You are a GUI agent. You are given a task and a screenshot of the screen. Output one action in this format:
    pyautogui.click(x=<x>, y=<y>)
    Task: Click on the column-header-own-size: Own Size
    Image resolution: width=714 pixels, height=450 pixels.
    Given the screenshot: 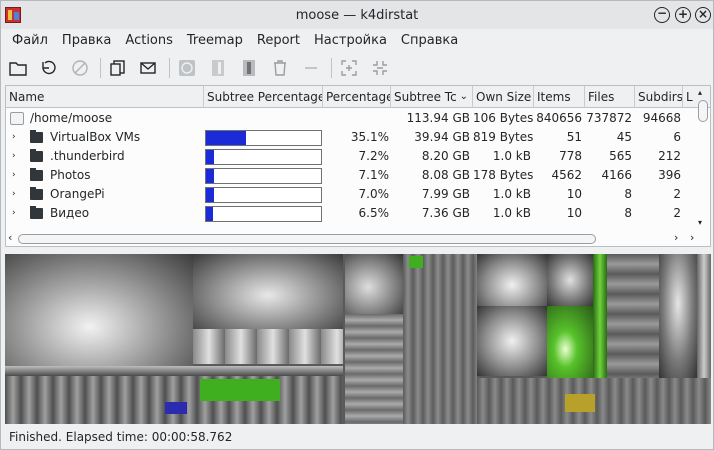 What is the action you would take?
    pyautogui.click(x=503, y=97)
    